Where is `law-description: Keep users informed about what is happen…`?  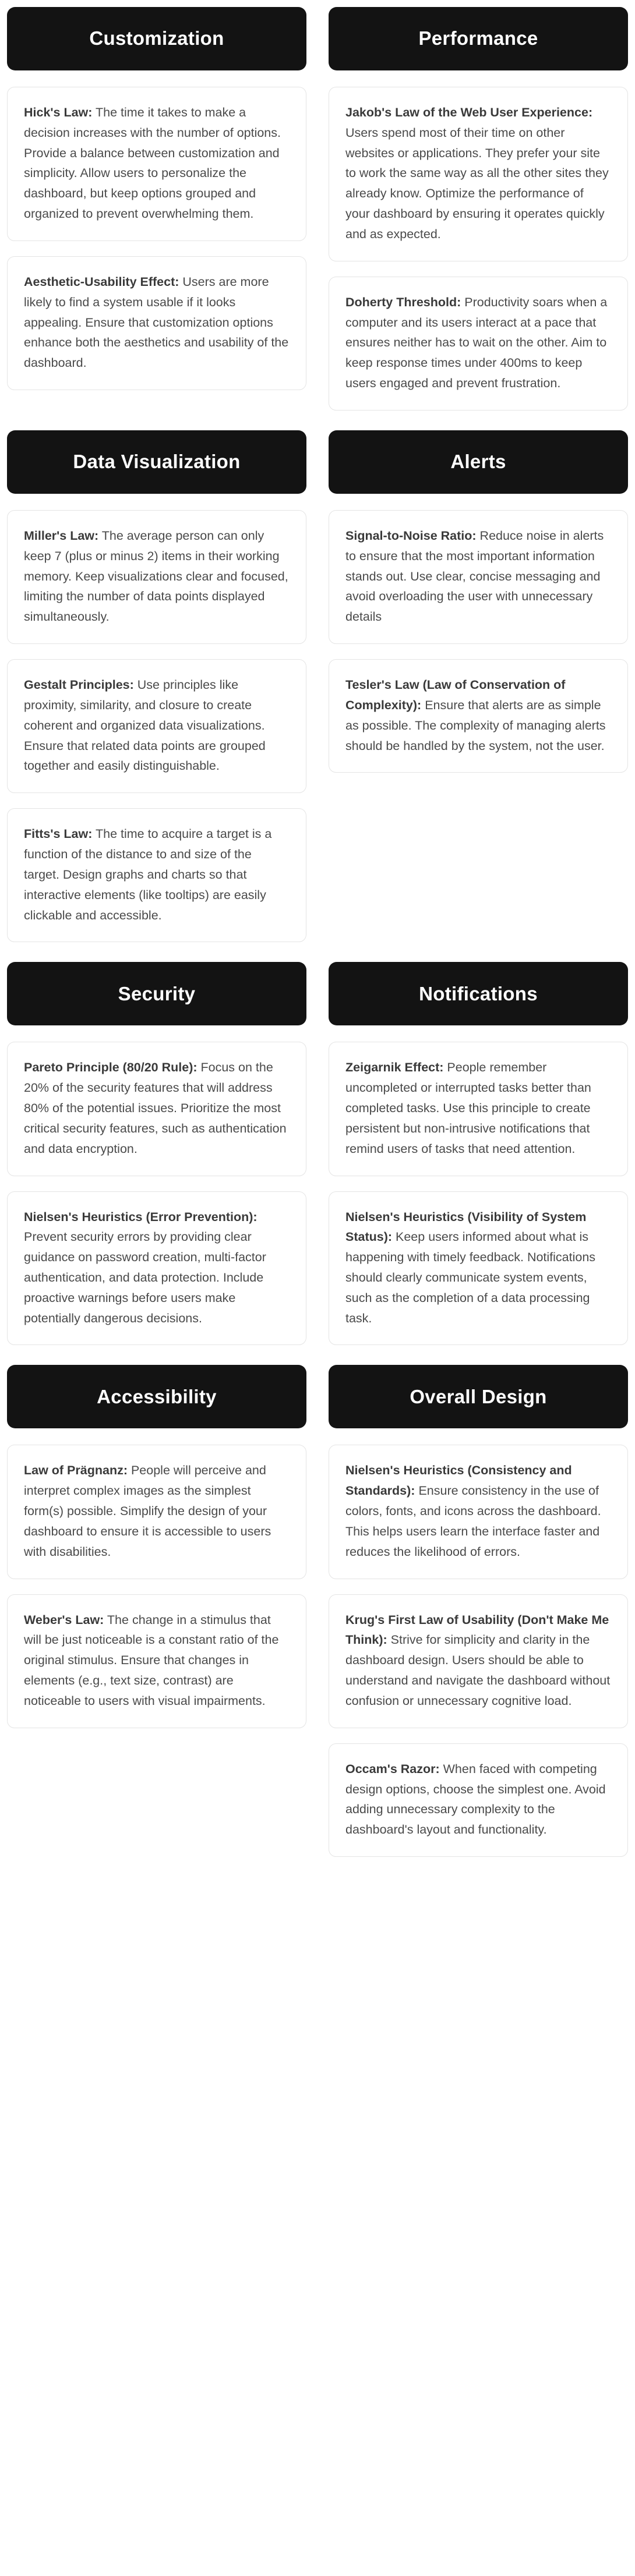
law-description: Keep users informed about what is happen… is located at coordinates (470, 1277).